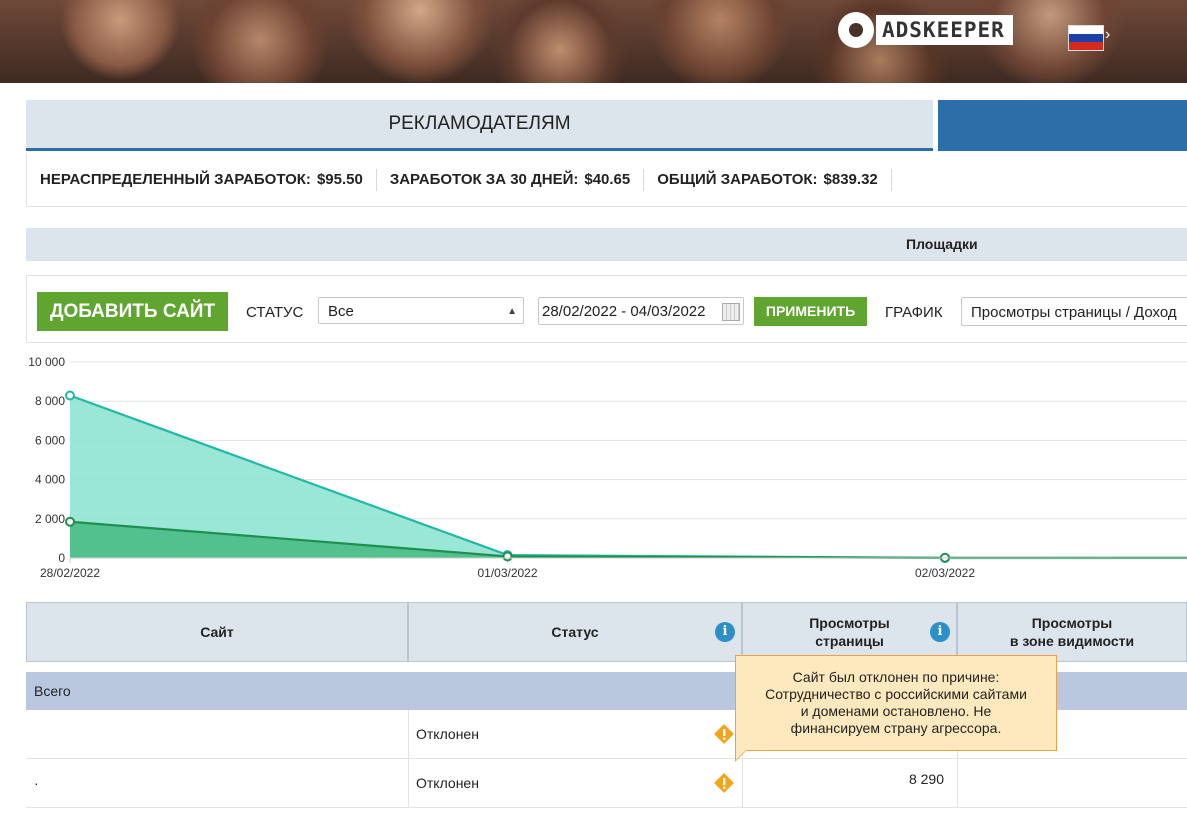  Describe the element at coordinates (50, 401) in the screenshot. I see `y-tick-label: 8 000` at that location.